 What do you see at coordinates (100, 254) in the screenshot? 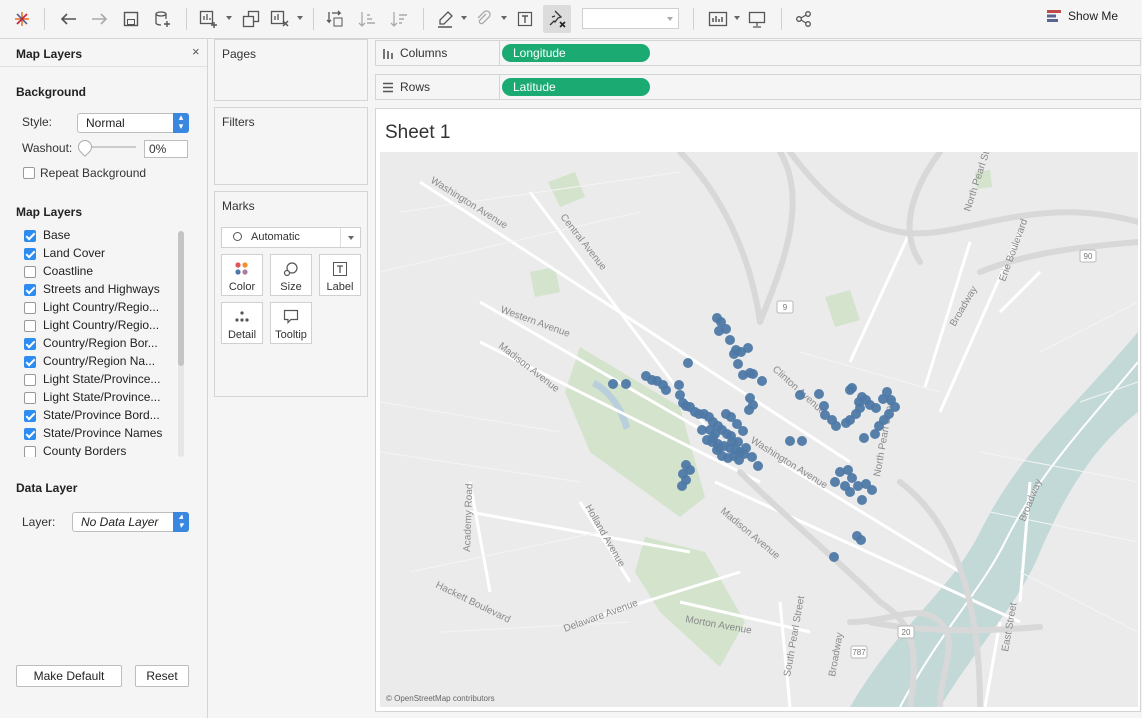
I see `layer-item: Land Cover` at bounding box center [100, 254].